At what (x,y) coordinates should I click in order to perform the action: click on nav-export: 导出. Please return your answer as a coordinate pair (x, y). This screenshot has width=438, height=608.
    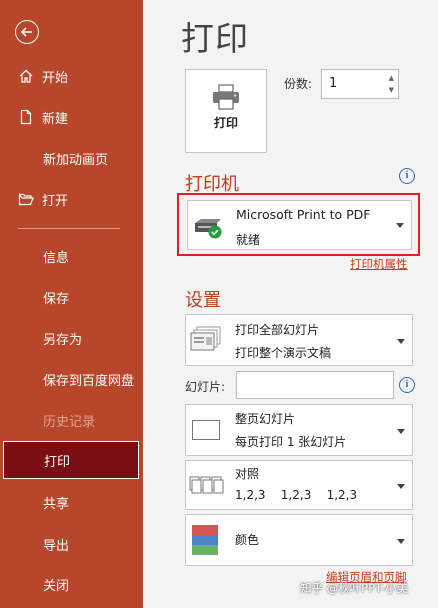
    Looking at the image, I should click on (71, 544).